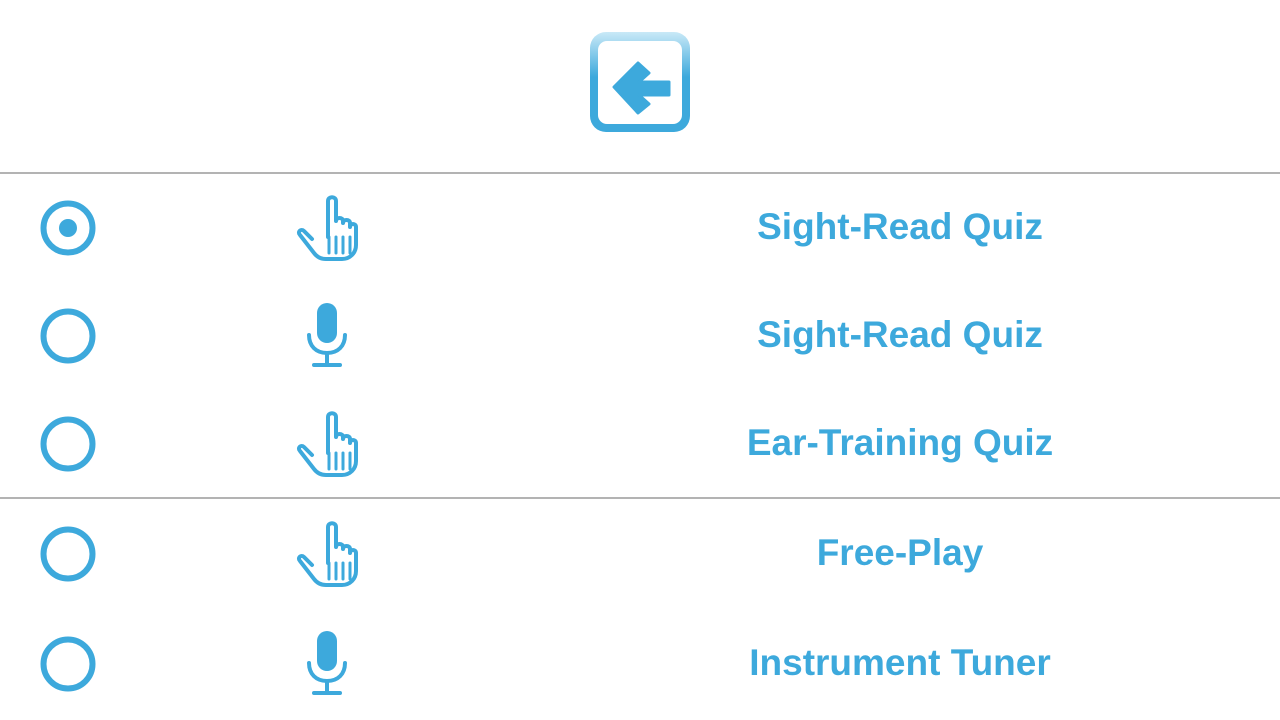 Image resolution: width=1280 pixels, height=720 pixels. I want to click on arrow-left-square-icon, so click(640, 82).